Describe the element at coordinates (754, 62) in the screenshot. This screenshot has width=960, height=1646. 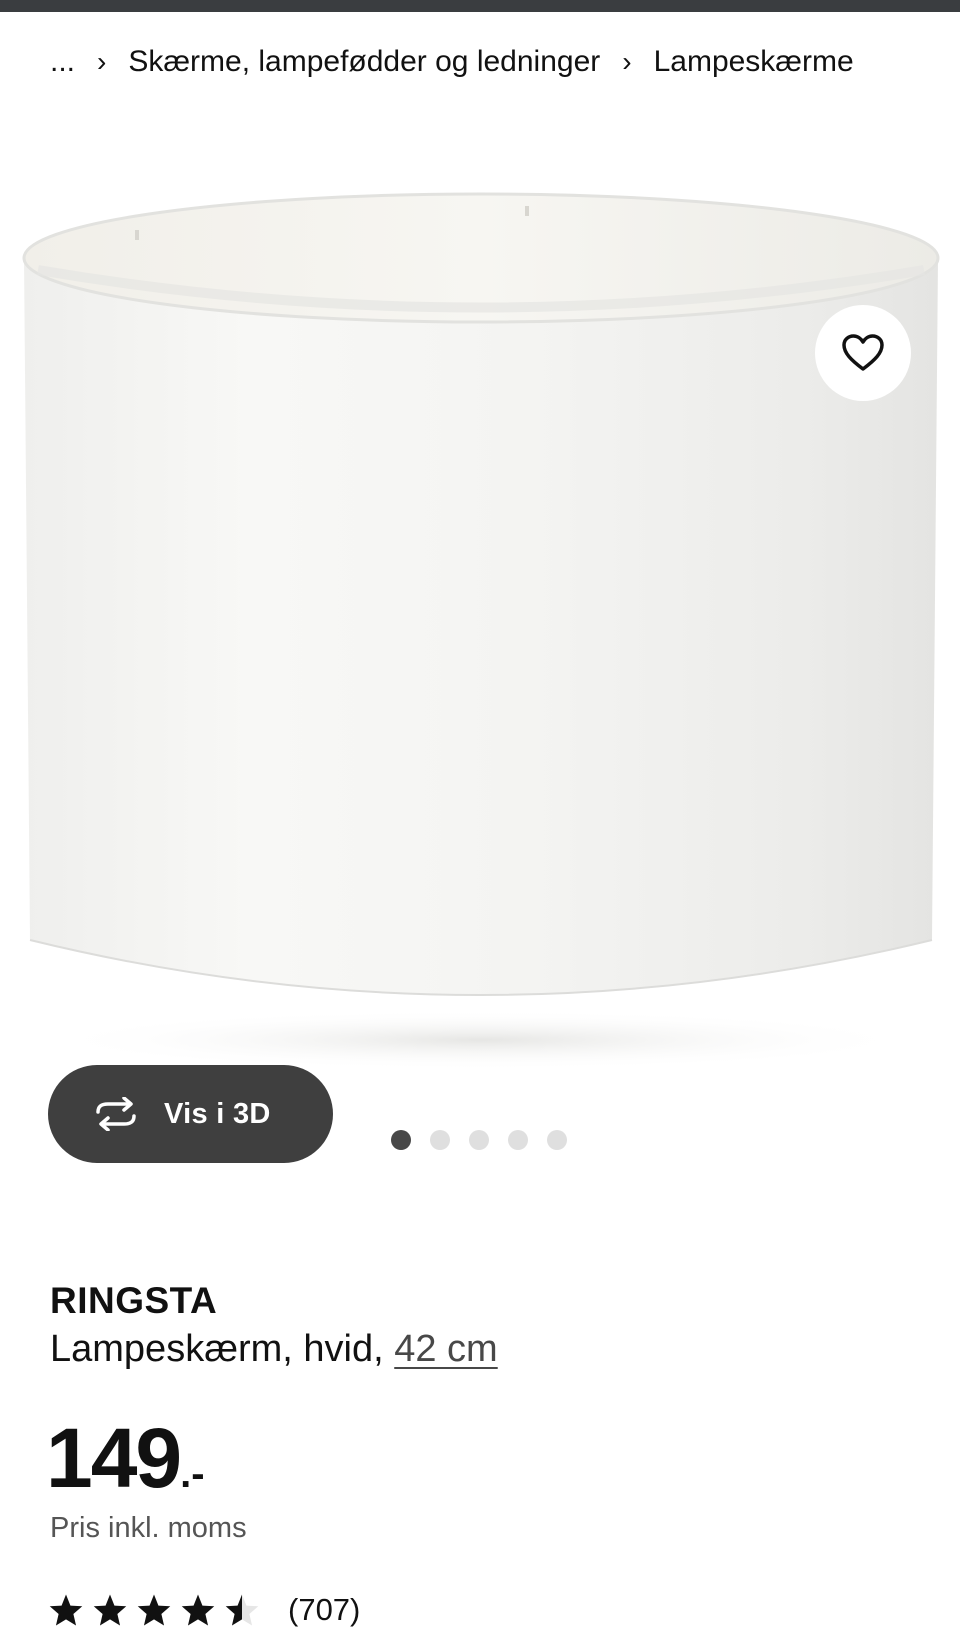
I see `breadcrumb-item-lampeskaerme: Lampeskærme` at that location.